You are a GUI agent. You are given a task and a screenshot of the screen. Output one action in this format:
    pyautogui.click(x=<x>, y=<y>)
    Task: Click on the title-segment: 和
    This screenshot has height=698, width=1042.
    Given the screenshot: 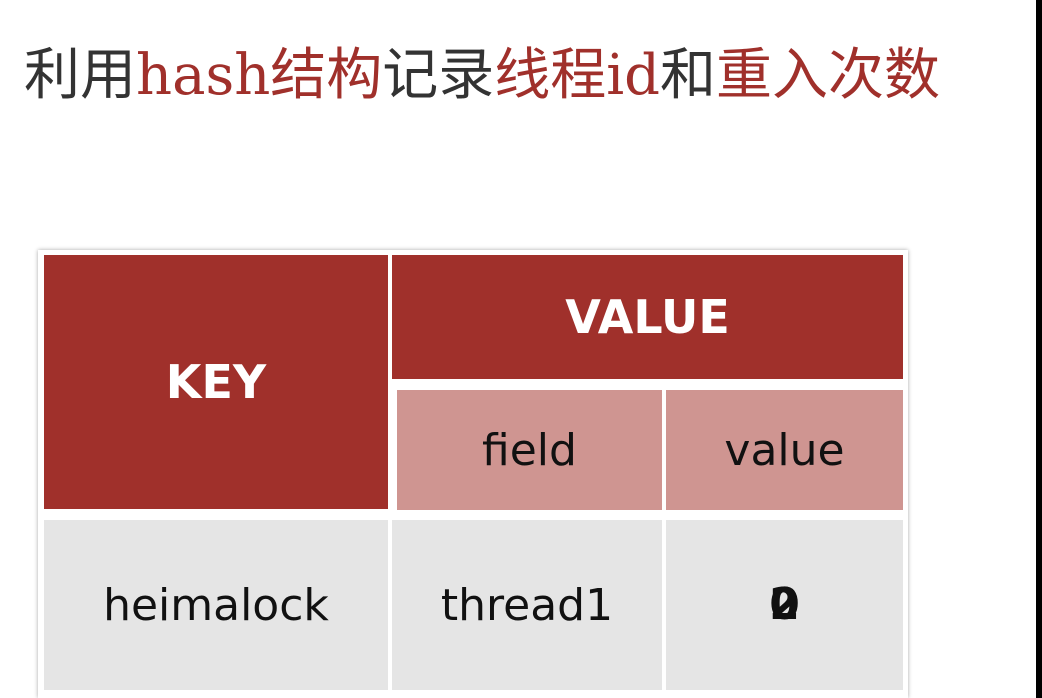 What is the action you would take?
    pyautogui.click(x=688, y=75)
    